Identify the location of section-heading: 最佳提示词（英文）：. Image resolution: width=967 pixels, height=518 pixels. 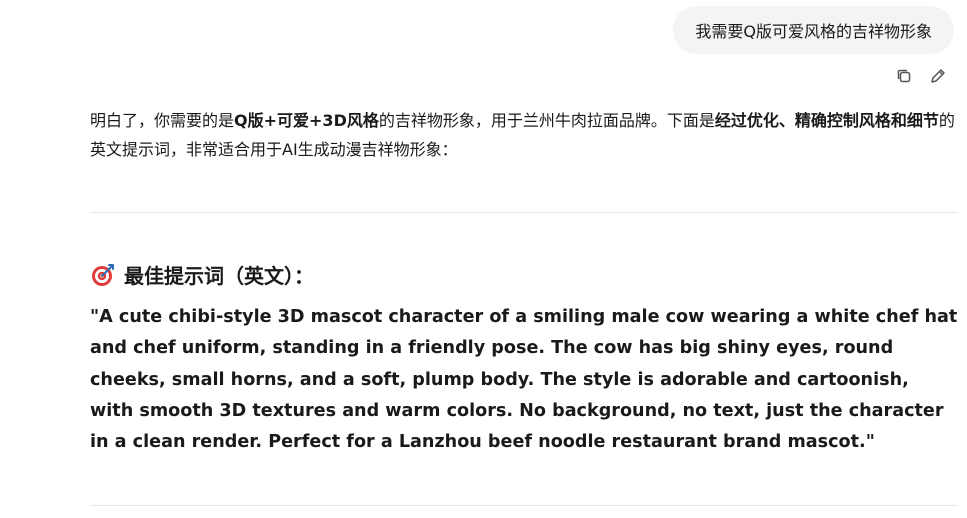
(202, 274).